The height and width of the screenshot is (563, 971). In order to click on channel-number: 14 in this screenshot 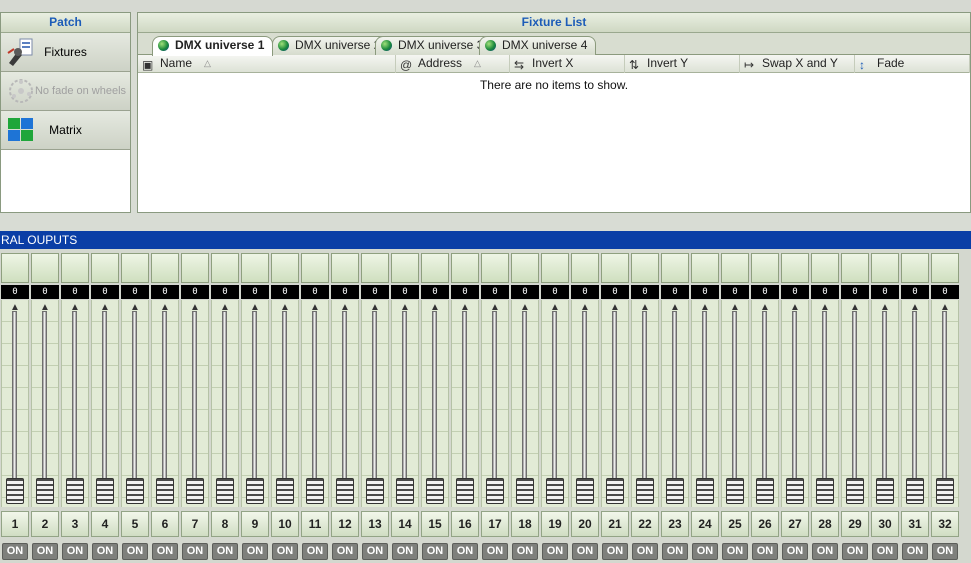, I will do `click(405, 524)`.